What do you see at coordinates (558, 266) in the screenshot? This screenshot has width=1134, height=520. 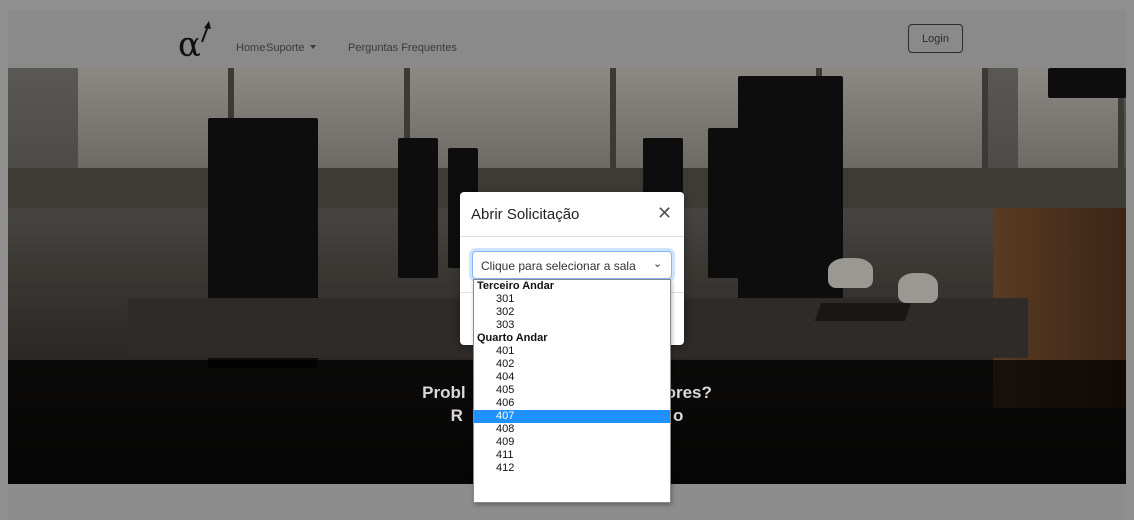 I see `room-select-value: Clique para selecionar a sala` at bounding box center [558, 266].